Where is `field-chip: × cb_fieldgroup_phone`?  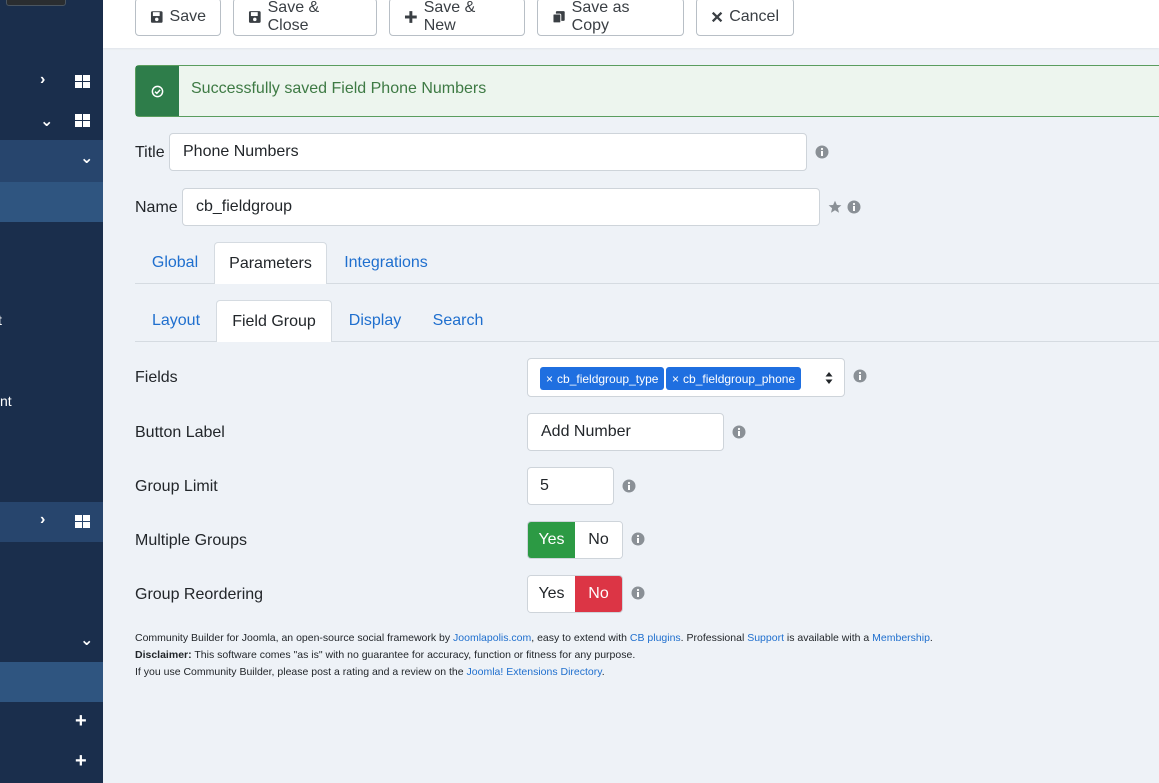 field-chip: × cb_fieldgroup_phone is located at coordinates (734, 378).